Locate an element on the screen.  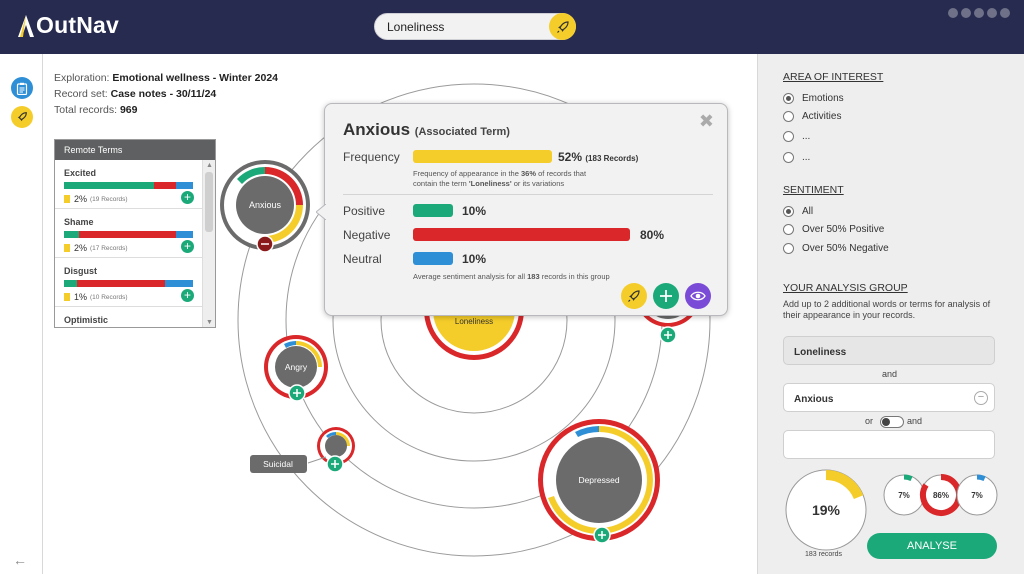
analyse-button: ANALYSE is located at coordinates (932, 546).